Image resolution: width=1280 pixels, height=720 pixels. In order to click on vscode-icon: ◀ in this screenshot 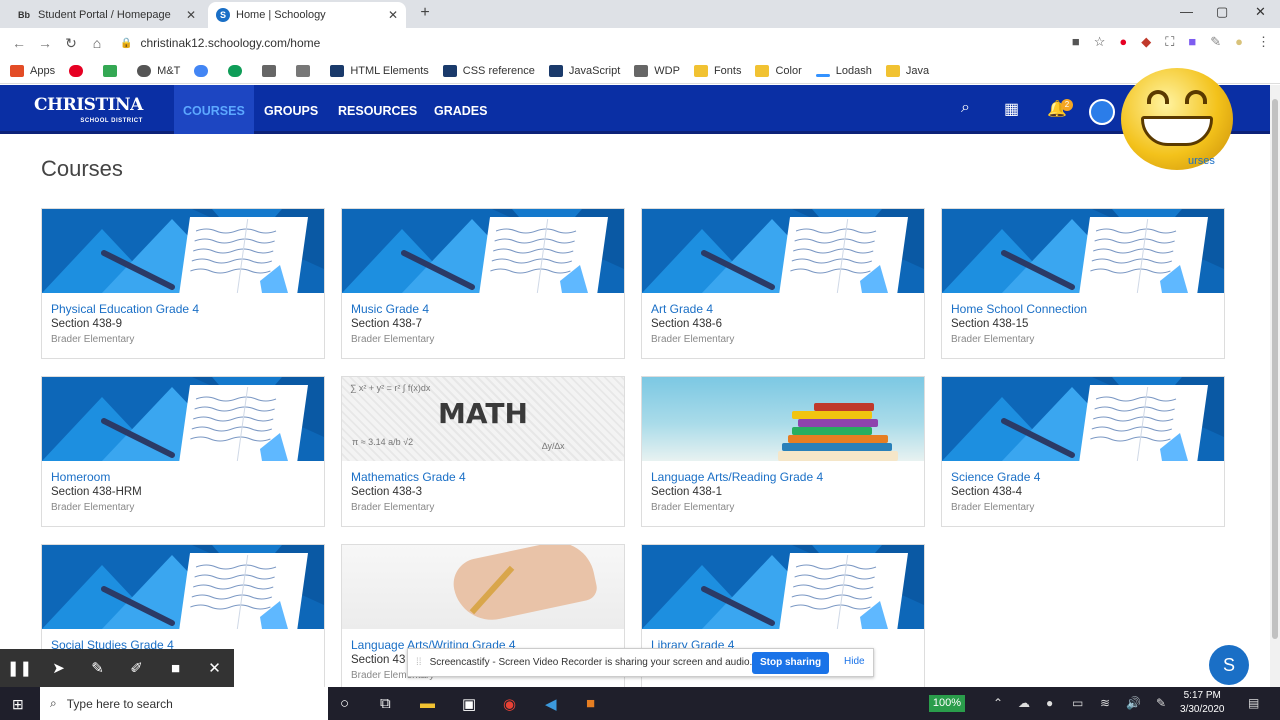, I will do `click(551, 704)`.